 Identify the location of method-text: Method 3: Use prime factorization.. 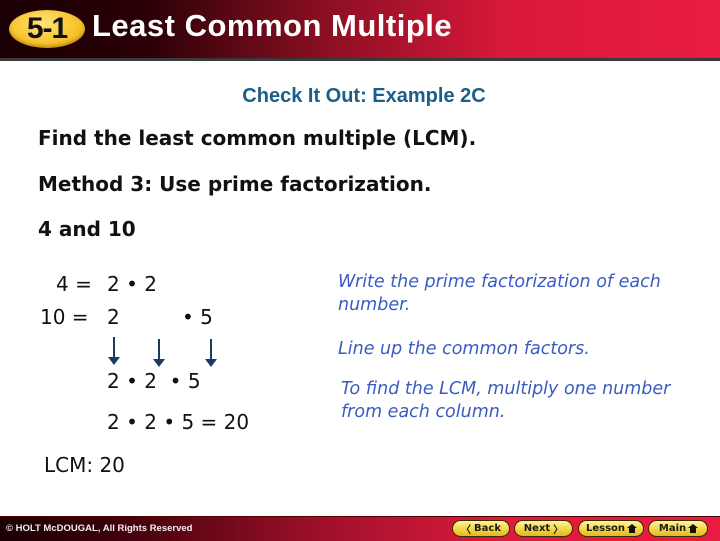
(235, 184).